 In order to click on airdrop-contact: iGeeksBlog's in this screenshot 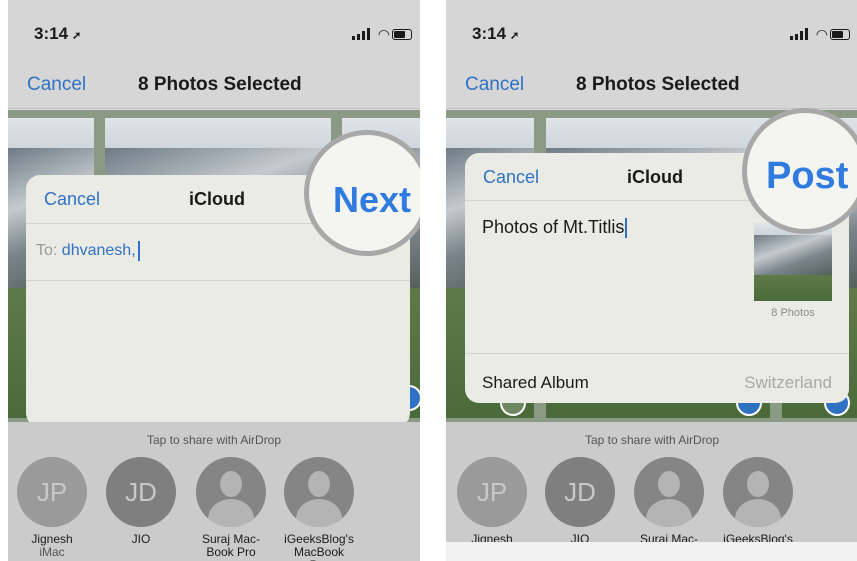, I will do `click(758, 501)`.